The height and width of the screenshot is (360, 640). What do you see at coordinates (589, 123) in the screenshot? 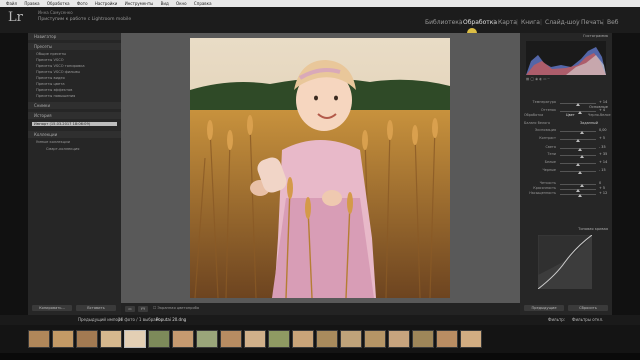
I see `wb-select: Заданный` at bounding box center [589, 123].